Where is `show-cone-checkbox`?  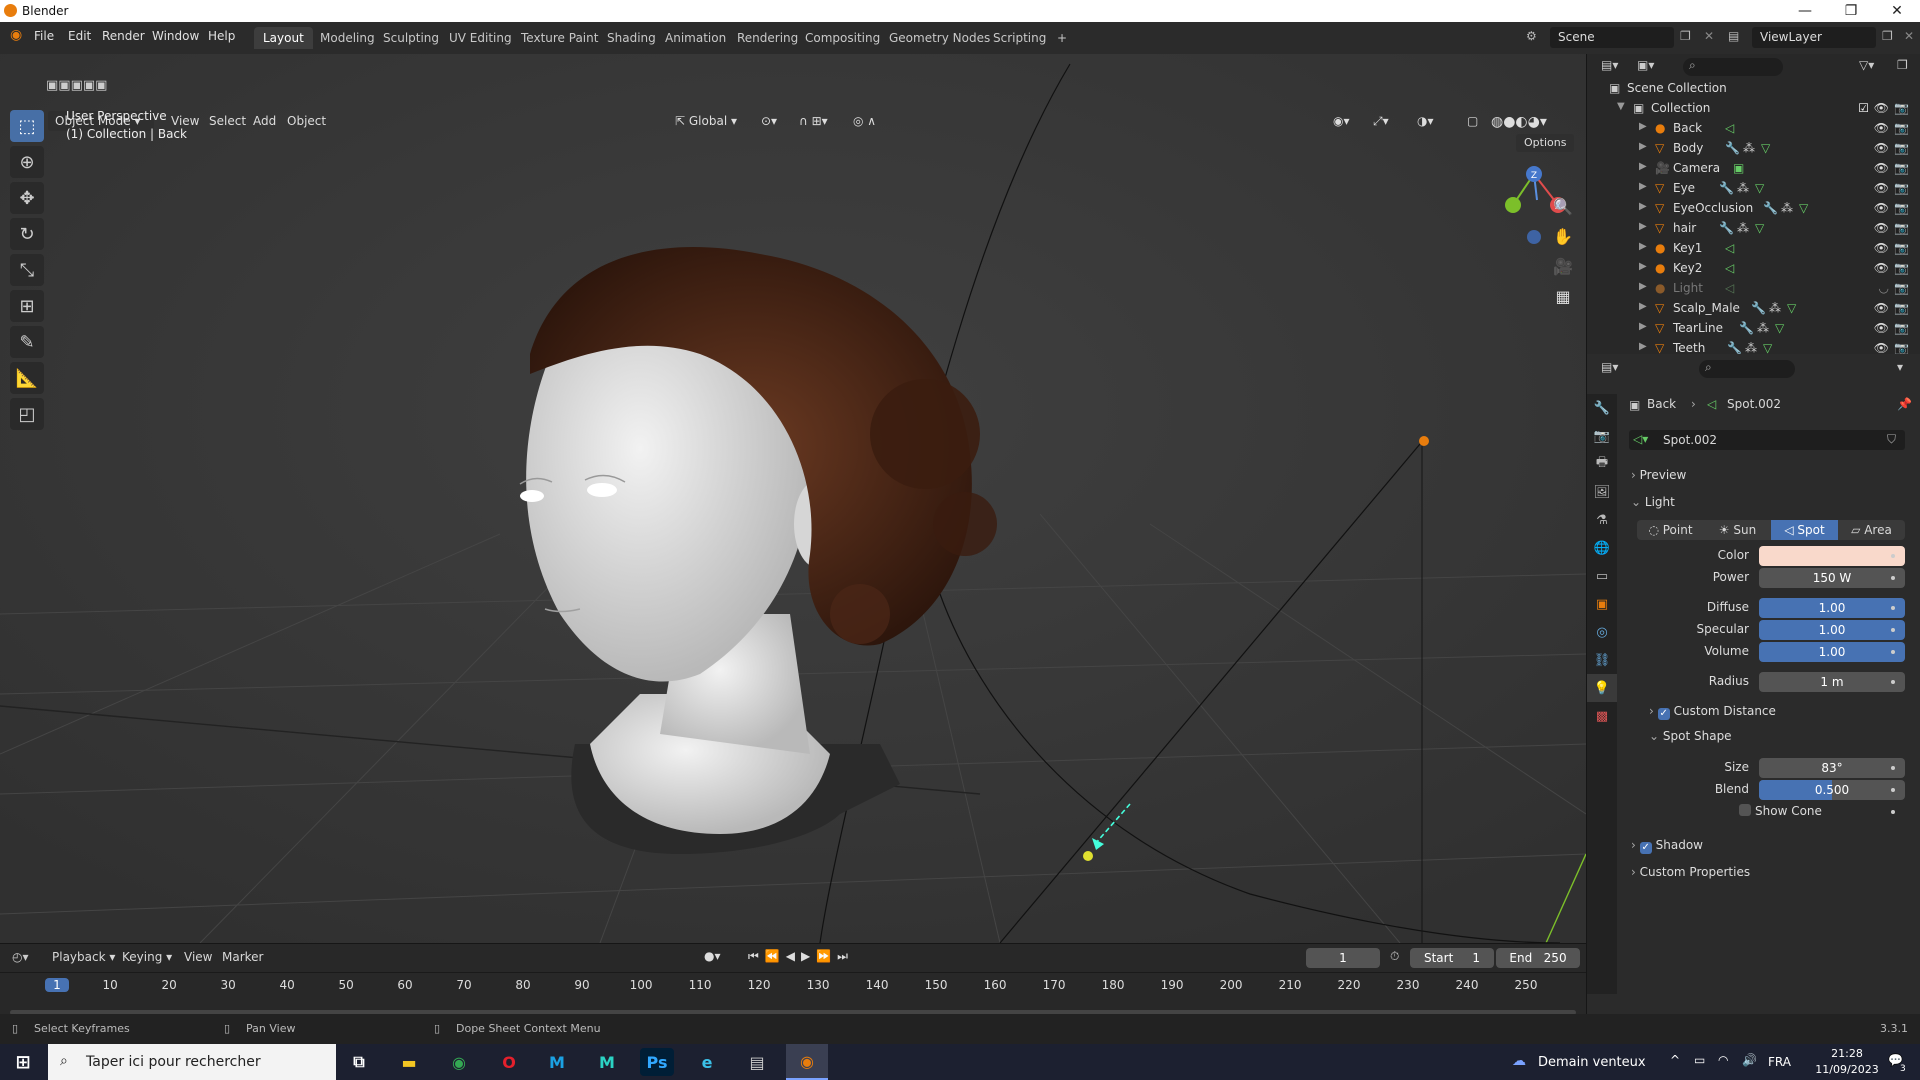
show-cone-checkbox is located at coordinates (1745, 810).